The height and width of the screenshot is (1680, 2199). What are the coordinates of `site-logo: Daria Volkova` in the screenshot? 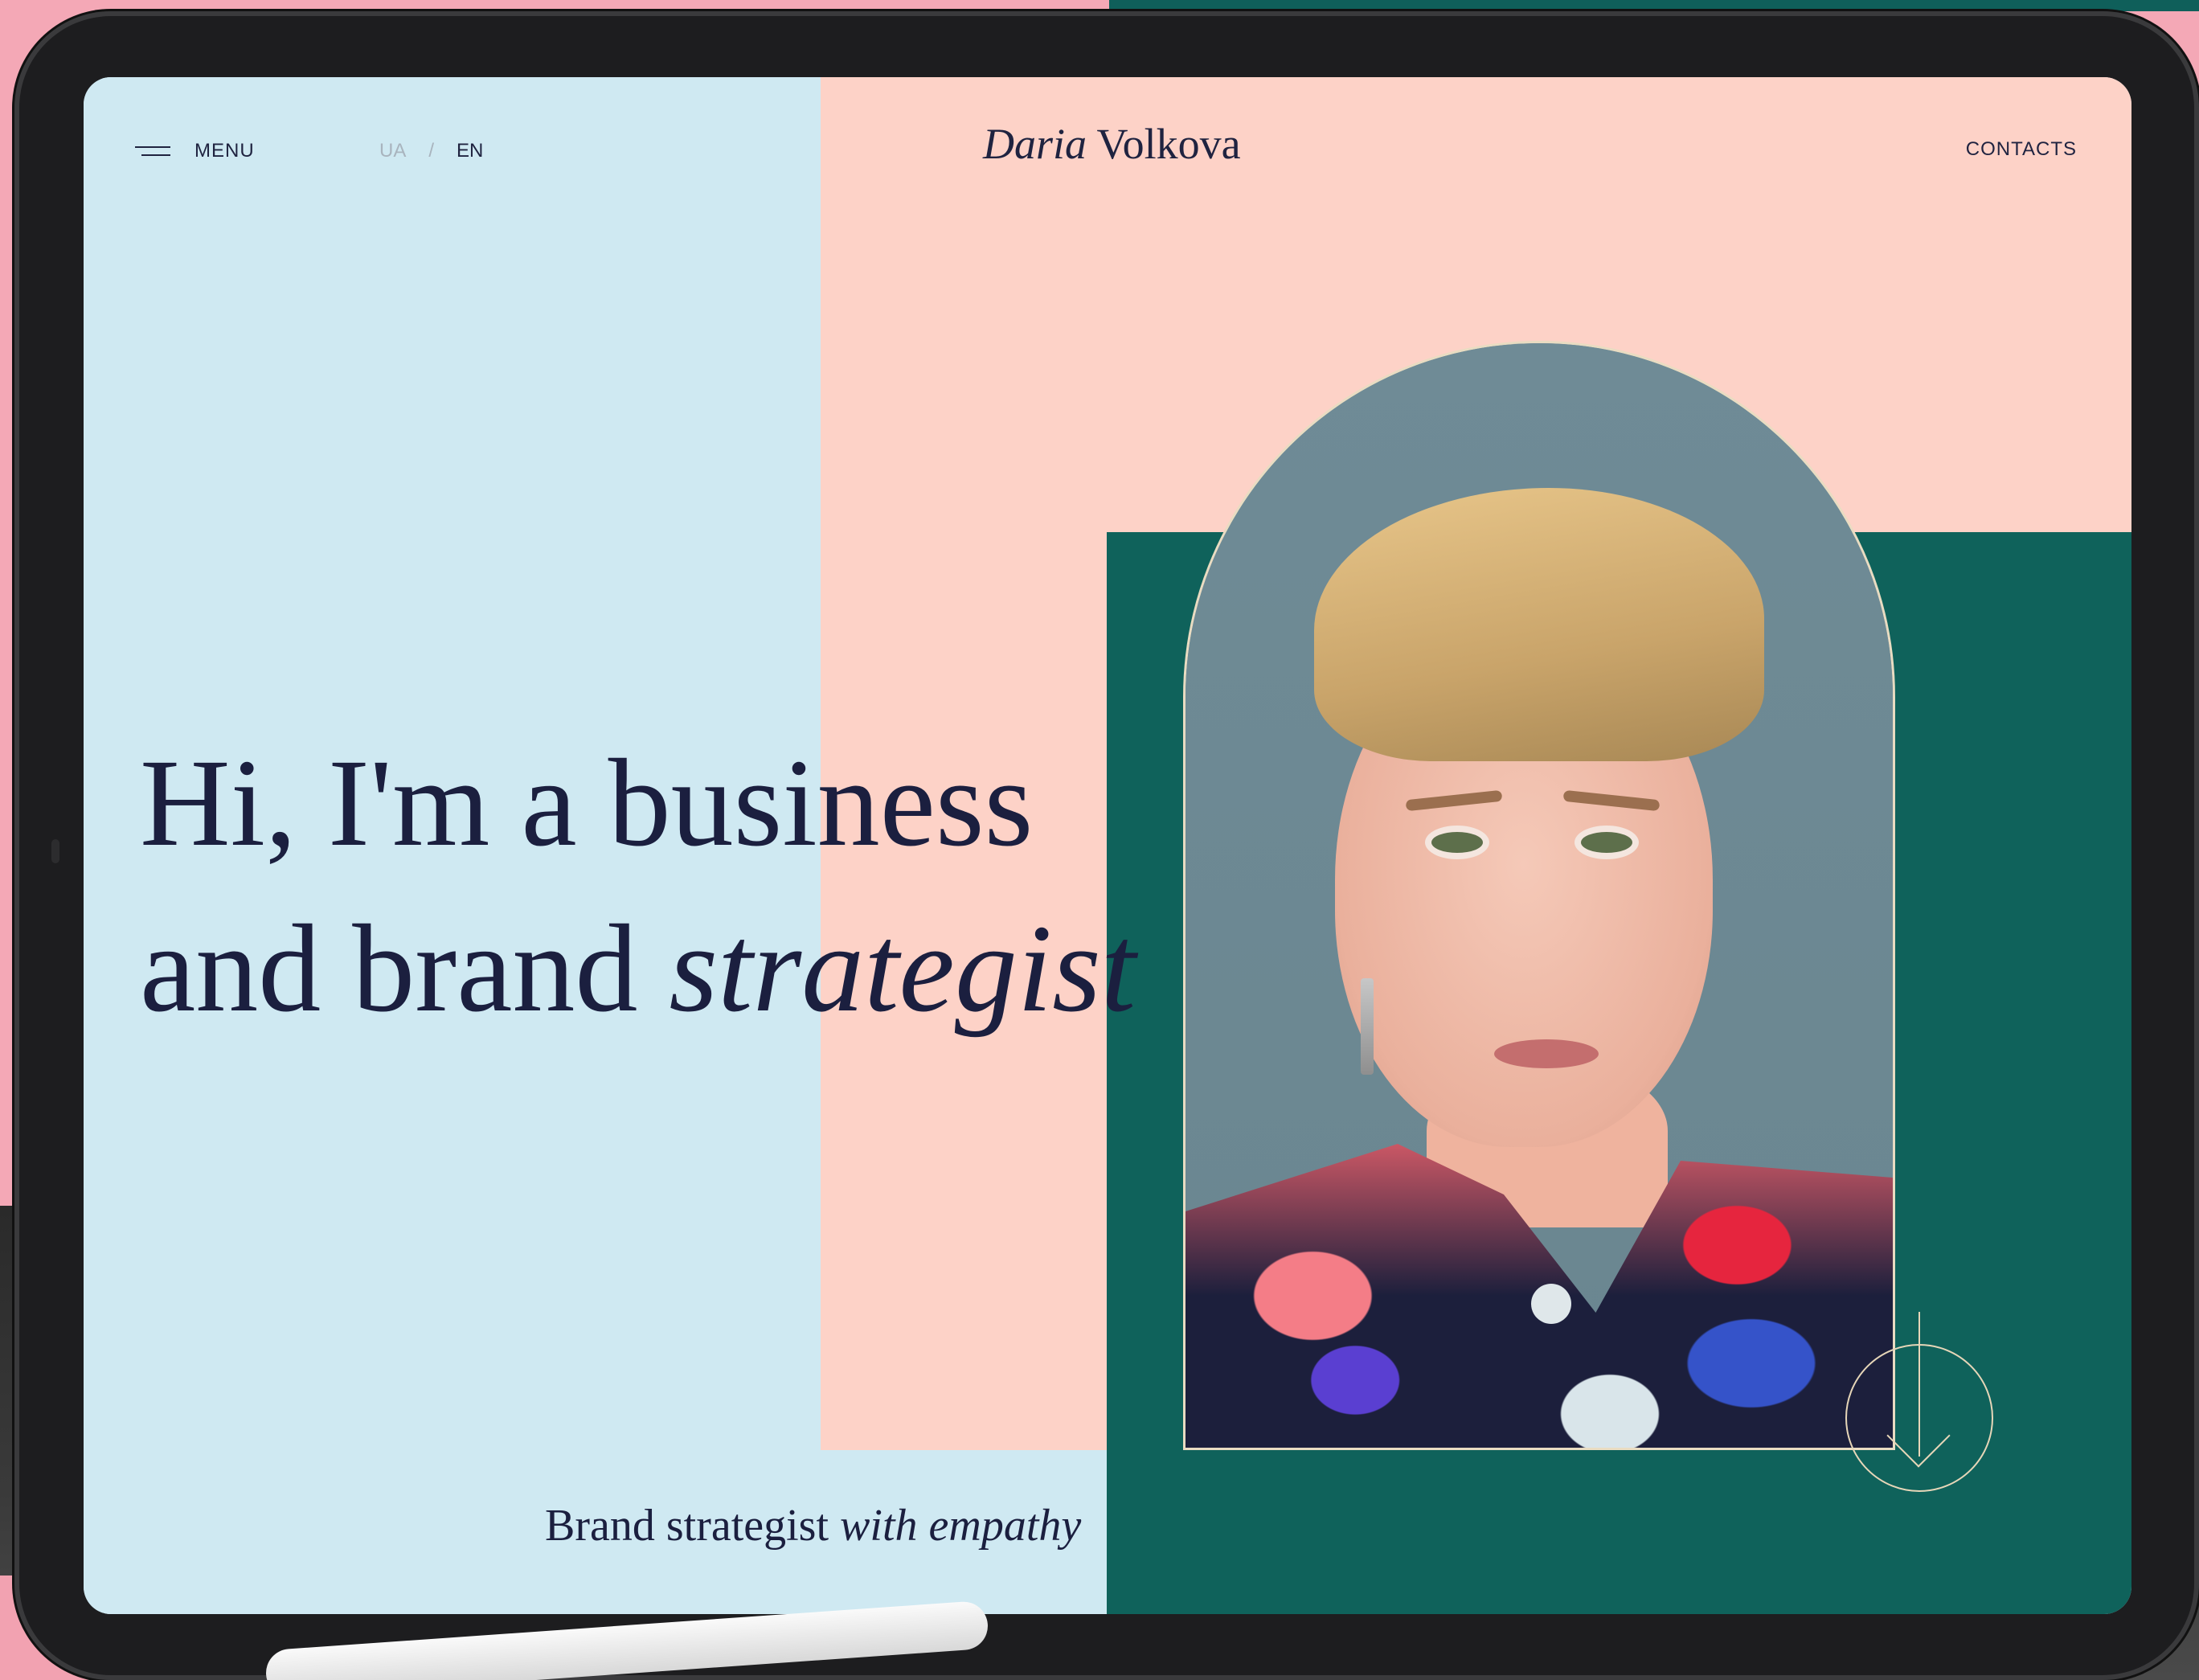 It's located at (1112, 144).